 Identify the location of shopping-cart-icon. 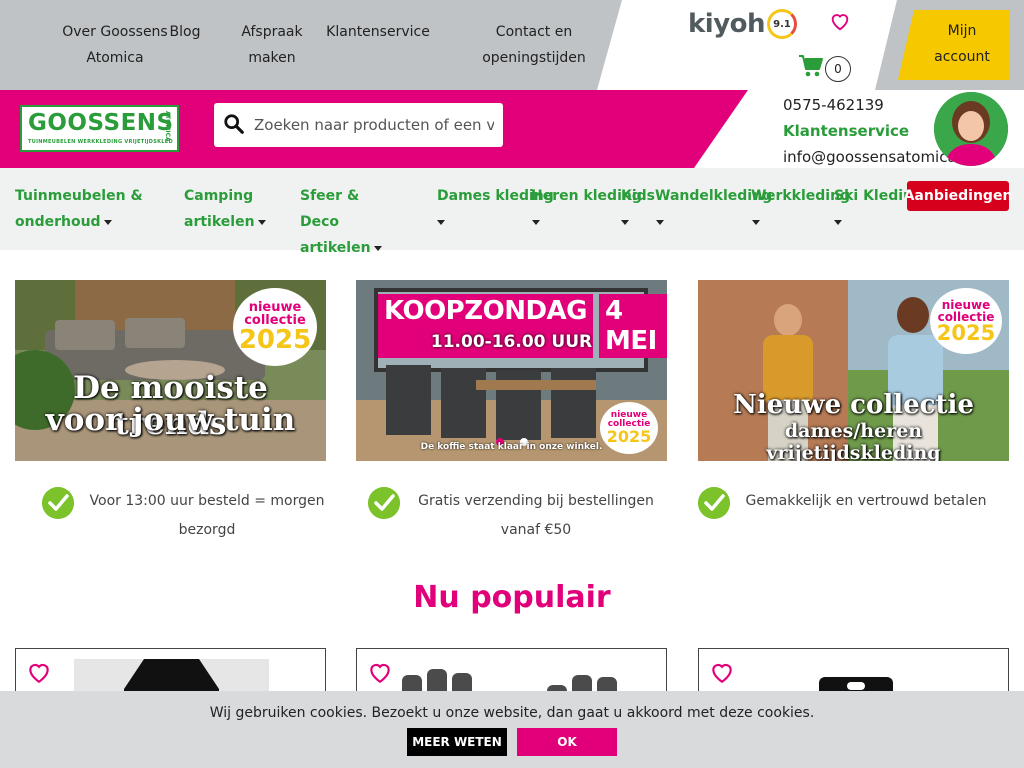
(811, 66).